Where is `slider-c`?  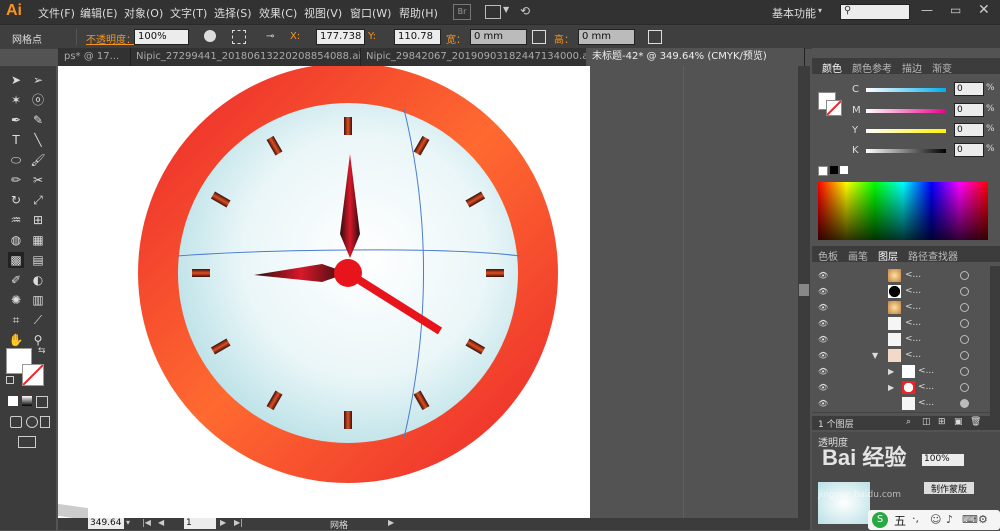
slider-c is located at coordinates (906, 90).